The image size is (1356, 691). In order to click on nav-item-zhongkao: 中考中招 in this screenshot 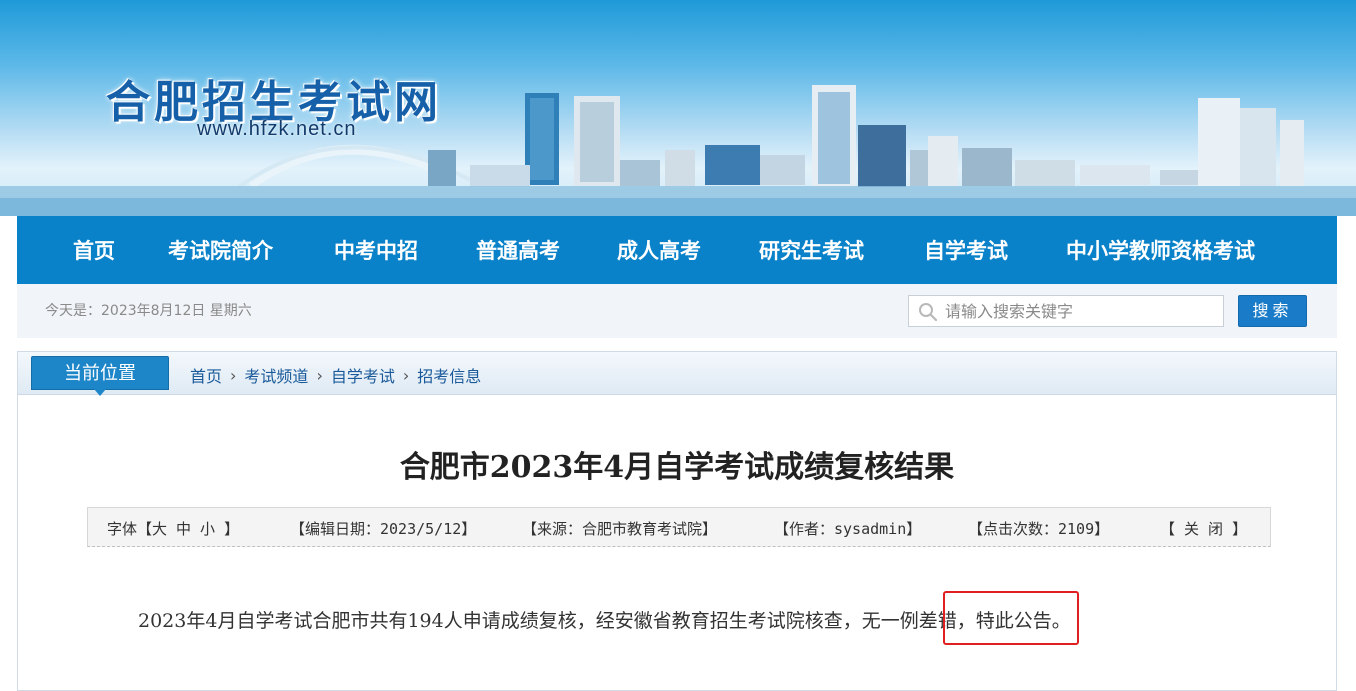, I will do `click(376, 250)`.